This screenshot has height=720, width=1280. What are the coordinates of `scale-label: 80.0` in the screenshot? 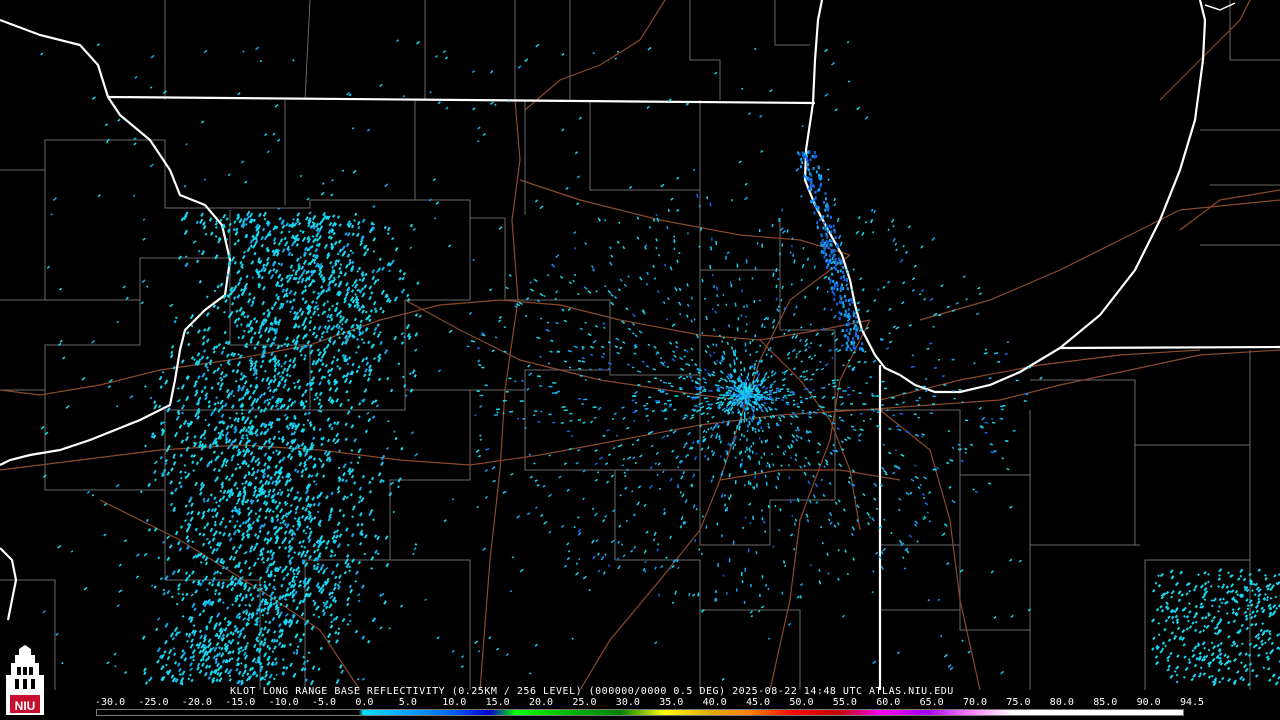 It's located at (1061, 702).